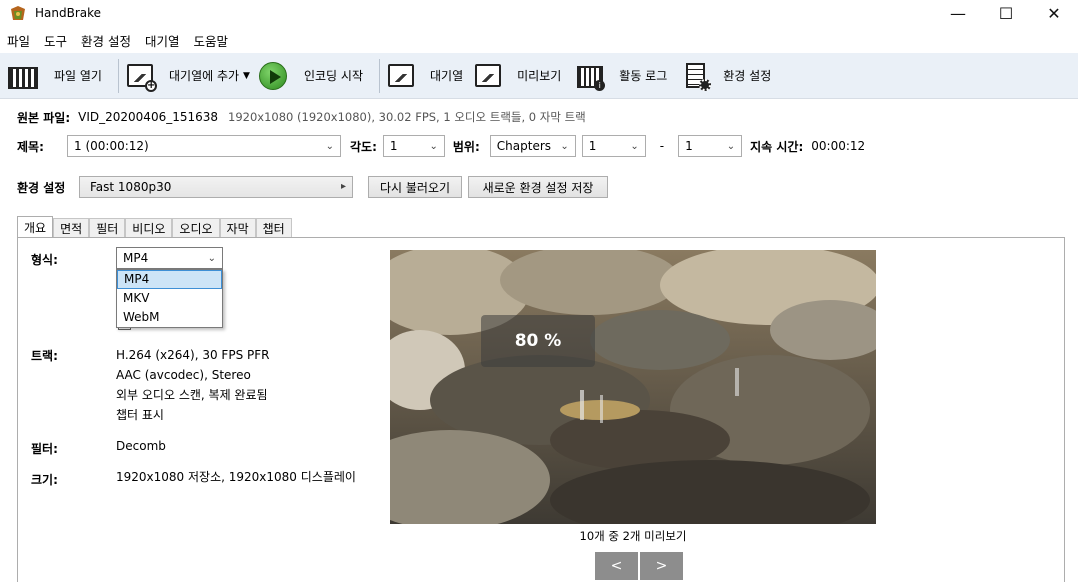  Describe the element at coordinates (333, 76) in the screenshot. I see `start-encode-label: 인코딩 시작` at that location.